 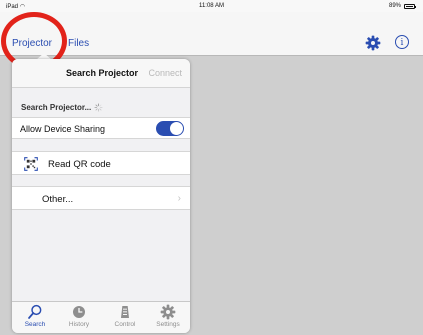 I want to click on popover-header: Search Projector Connect, so click(x=101, y=73).